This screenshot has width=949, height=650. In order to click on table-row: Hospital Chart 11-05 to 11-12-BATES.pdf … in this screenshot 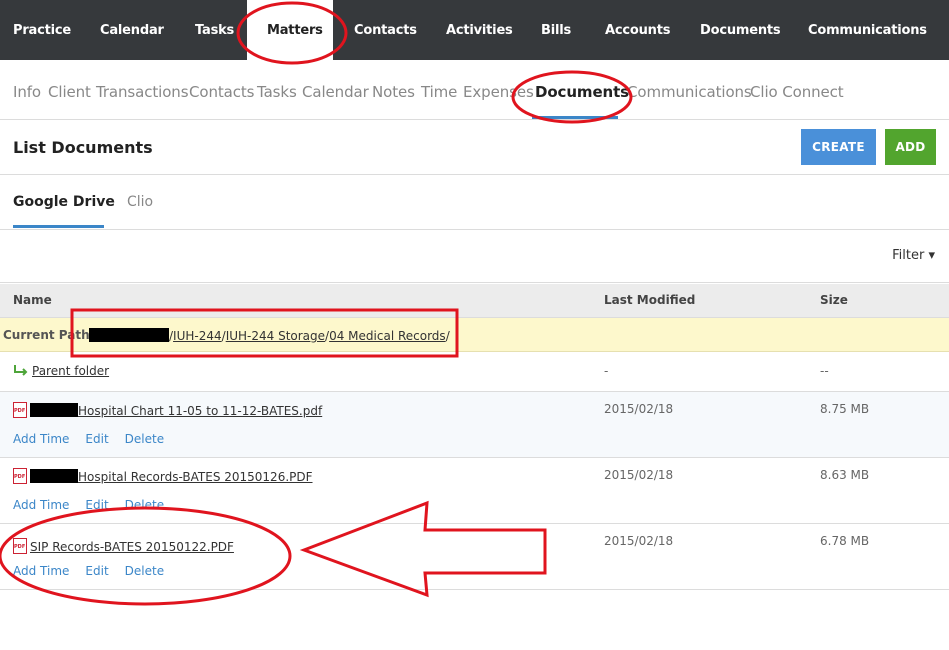, I will do `click(474, 425)`.